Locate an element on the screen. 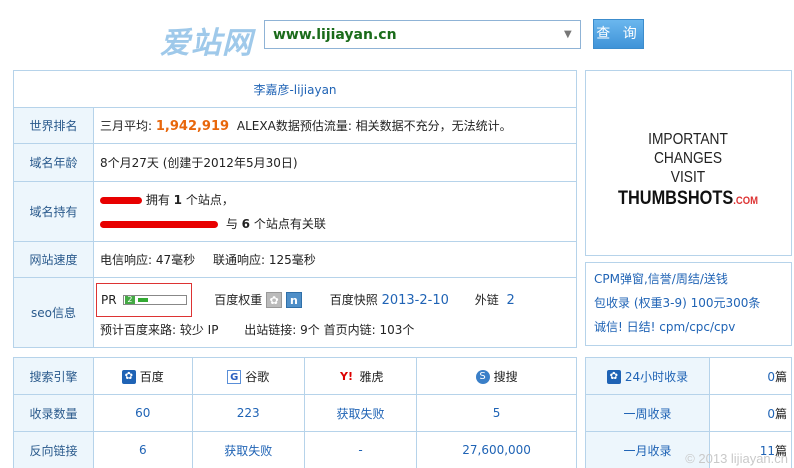 The height and width of the screenshot is (468, 794). index-24h-value: 0篇 is located at coordinates (750, 376).